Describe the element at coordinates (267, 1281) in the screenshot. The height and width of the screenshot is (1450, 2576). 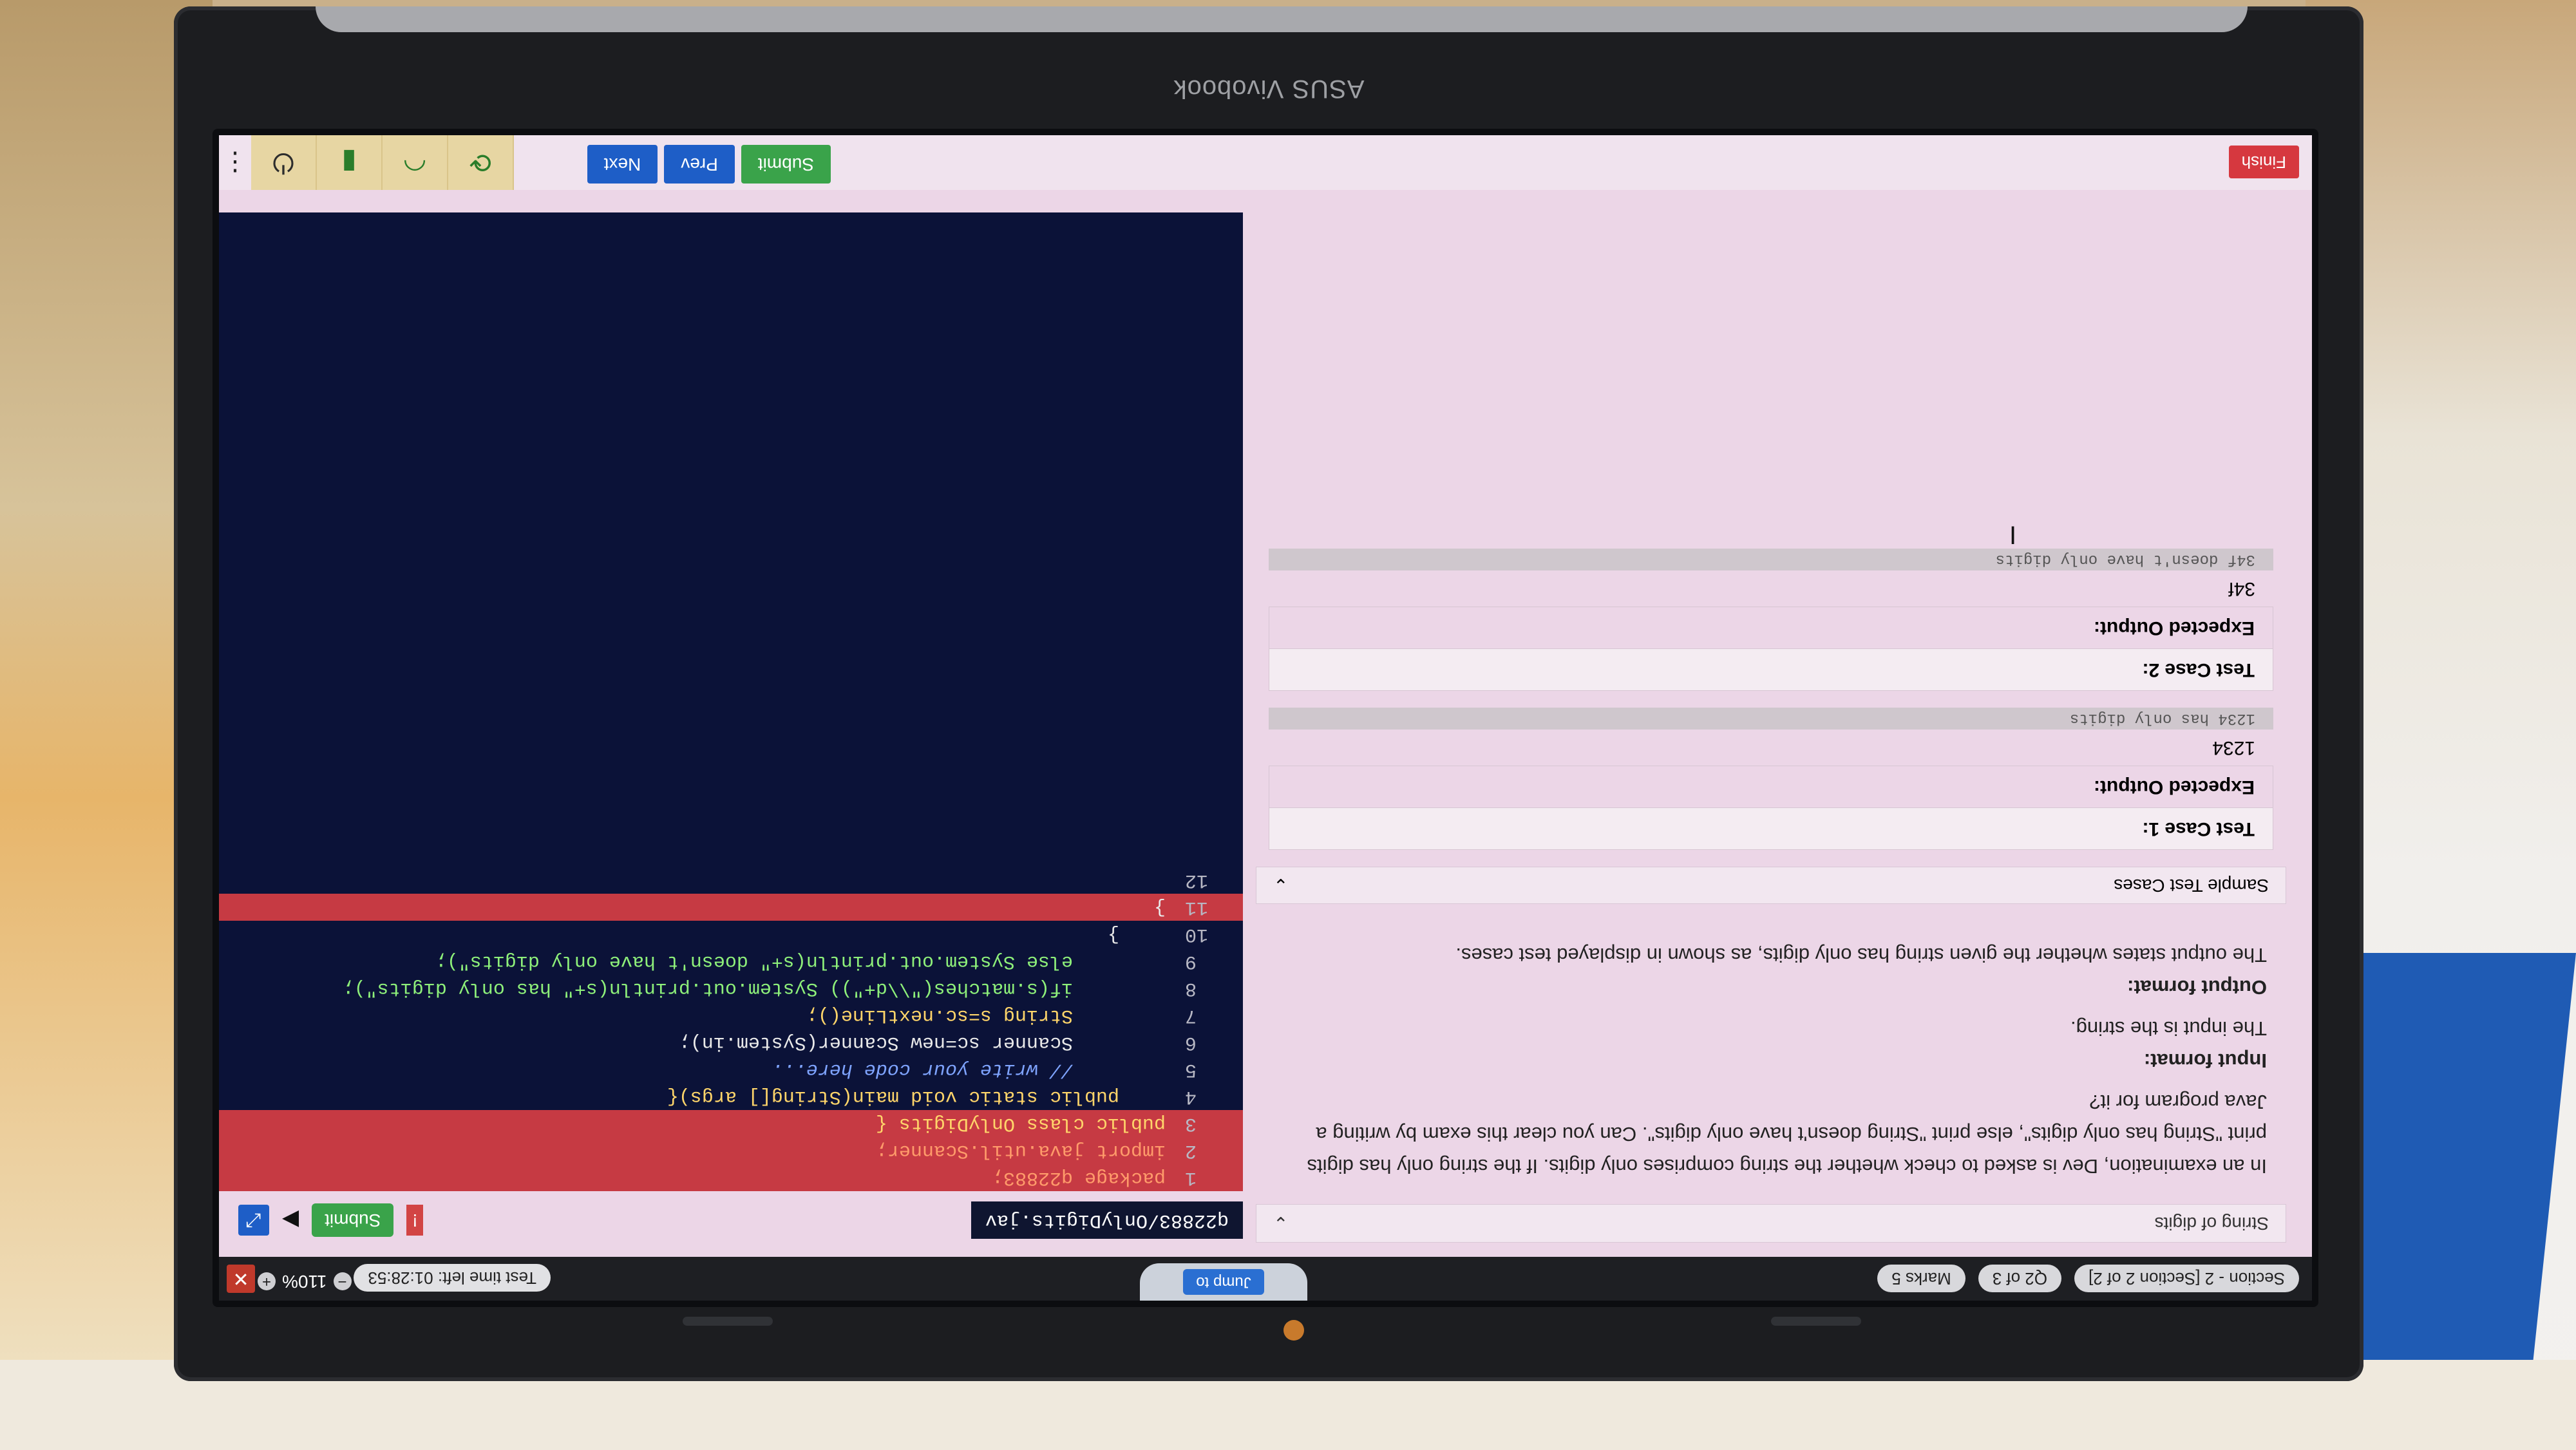
I see `zoom-in-button: +` at that location.